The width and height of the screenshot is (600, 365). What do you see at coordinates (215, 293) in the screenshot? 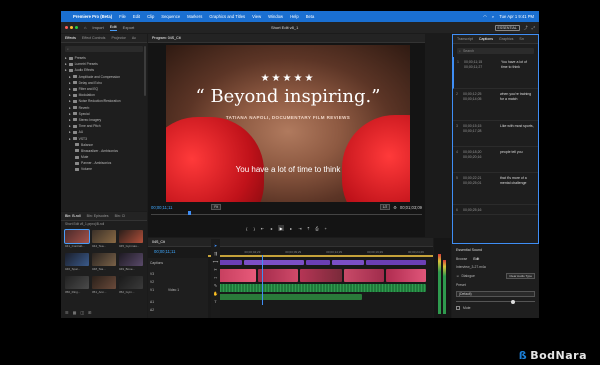
I see `hand-icon: ✋` at bounding box center [215, 293].